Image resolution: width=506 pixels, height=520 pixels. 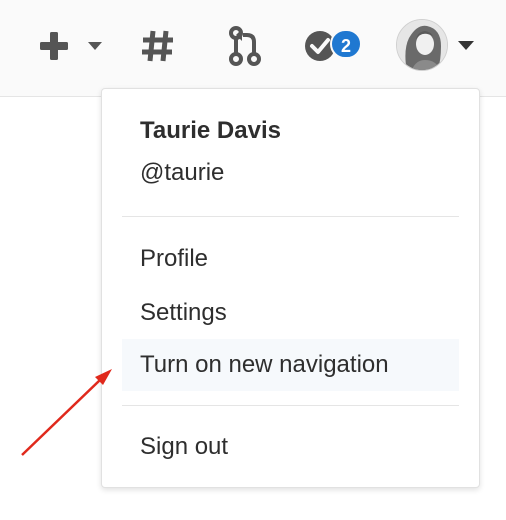 I want to click on menu-item-settings: Settings, so click(x=290, y=313).